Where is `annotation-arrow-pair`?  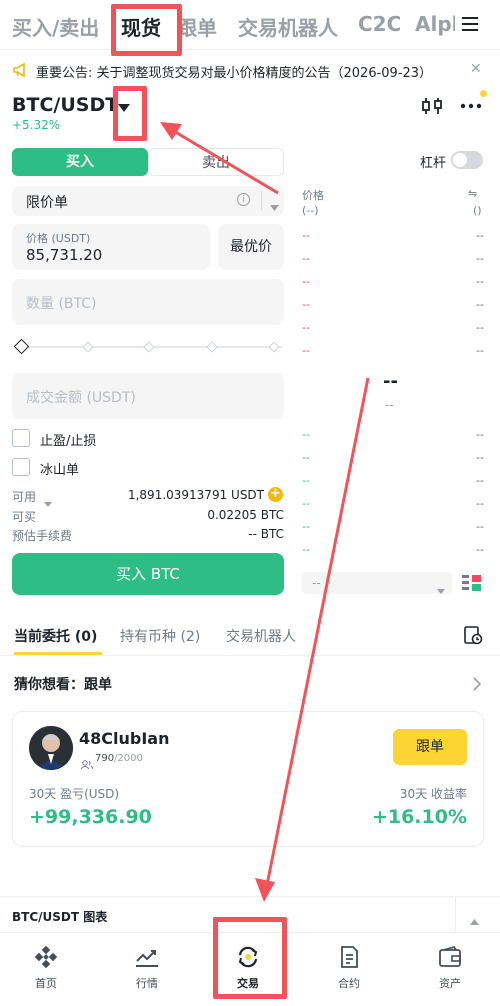
annotation-arrow-pair is located at coordinates (225, 161).